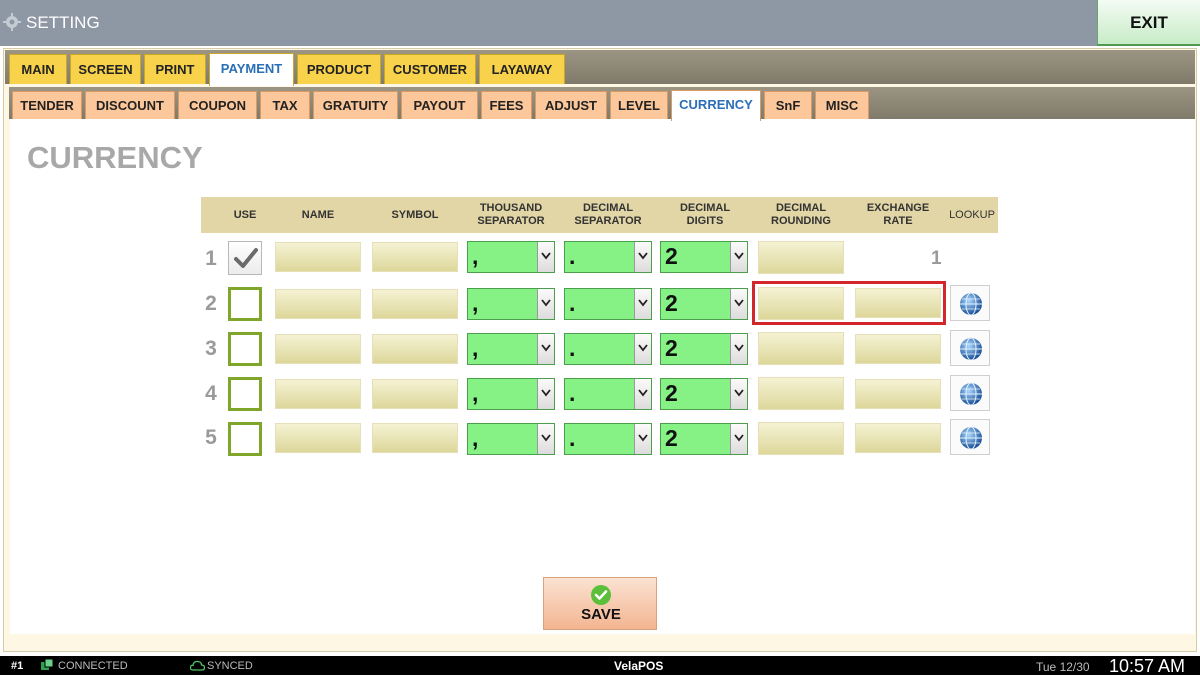  What do you see at coordinates (511, 208) in the screenshot?
I see `header-thousand-line1: THOUSAND` at bounding box center [511, 208].